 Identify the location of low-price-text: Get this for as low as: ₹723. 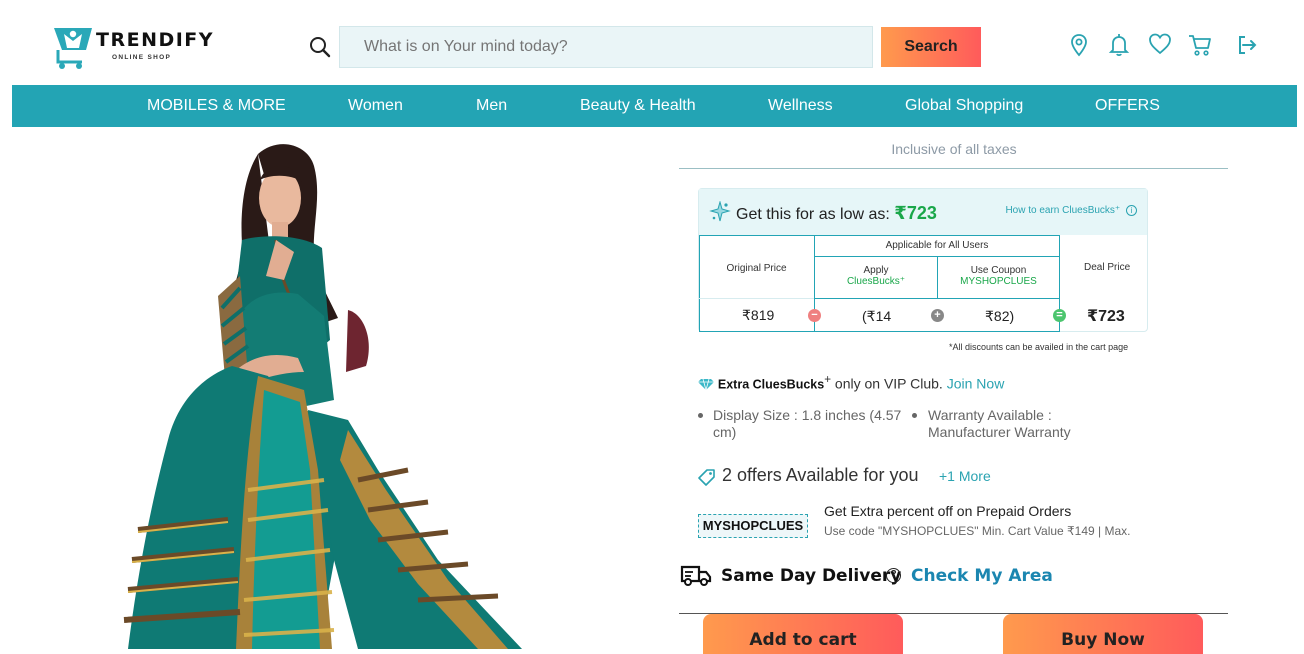
(836, 213).